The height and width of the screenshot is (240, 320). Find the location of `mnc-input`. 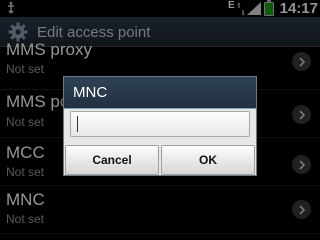

mnc-input is located at coordinates (160, 124).